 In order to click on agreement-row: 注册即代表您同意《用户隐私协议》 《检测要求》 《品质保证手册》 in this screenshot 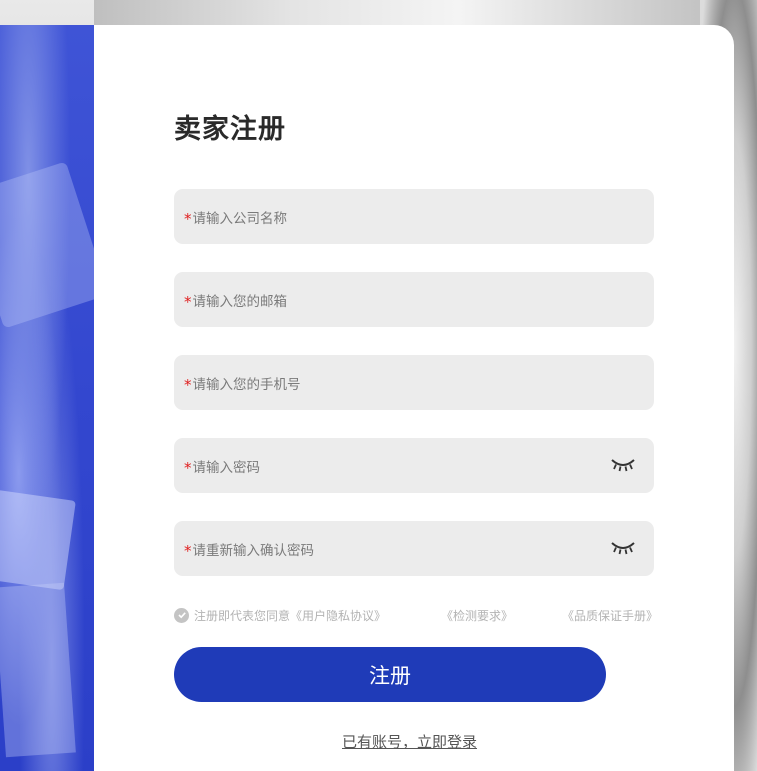, I will do `click(416, 615)`.